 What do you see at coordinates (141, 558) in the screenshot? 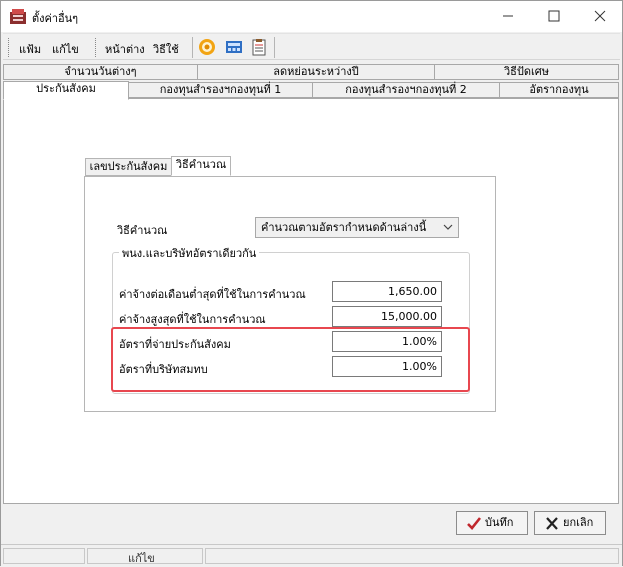
I see `status-text: แก้ไข` at bounding box center [141, 558].